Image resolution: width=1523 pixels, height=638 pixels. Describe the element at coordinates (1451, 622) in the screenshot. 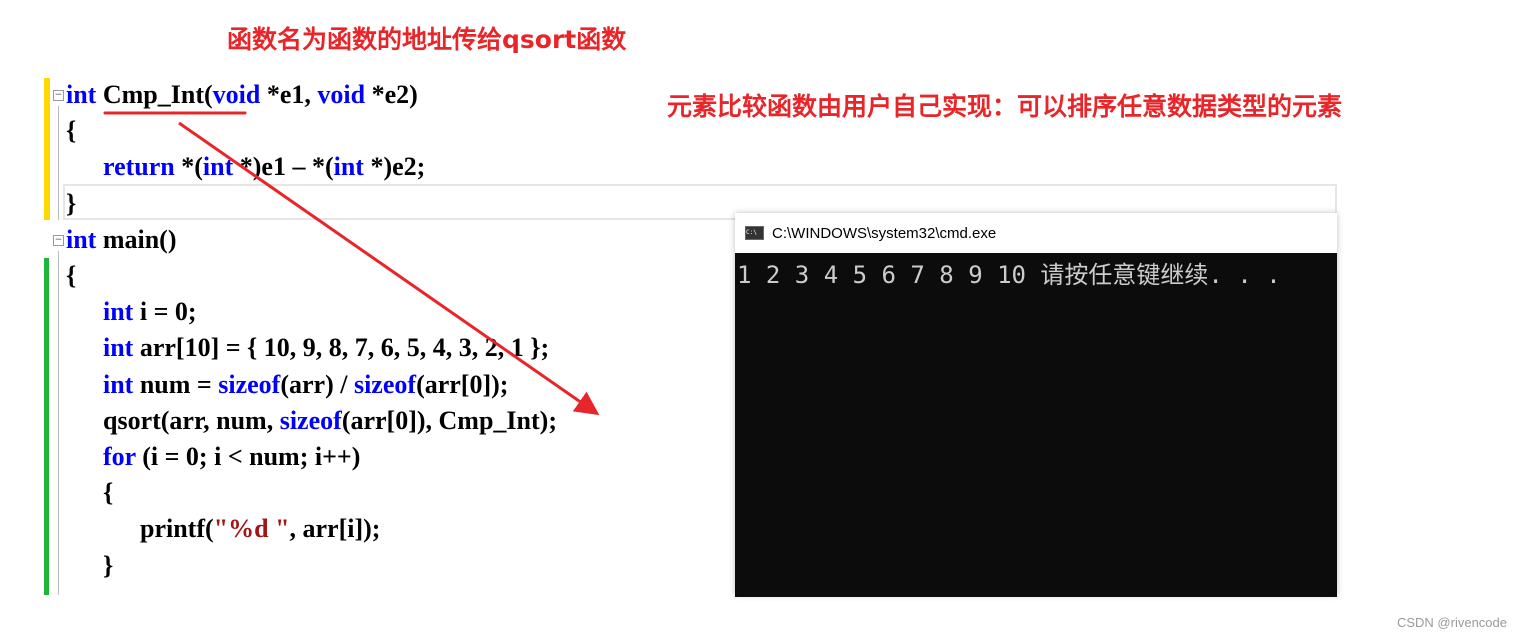

I see `watermark: CSDN @rivencode` at that location.